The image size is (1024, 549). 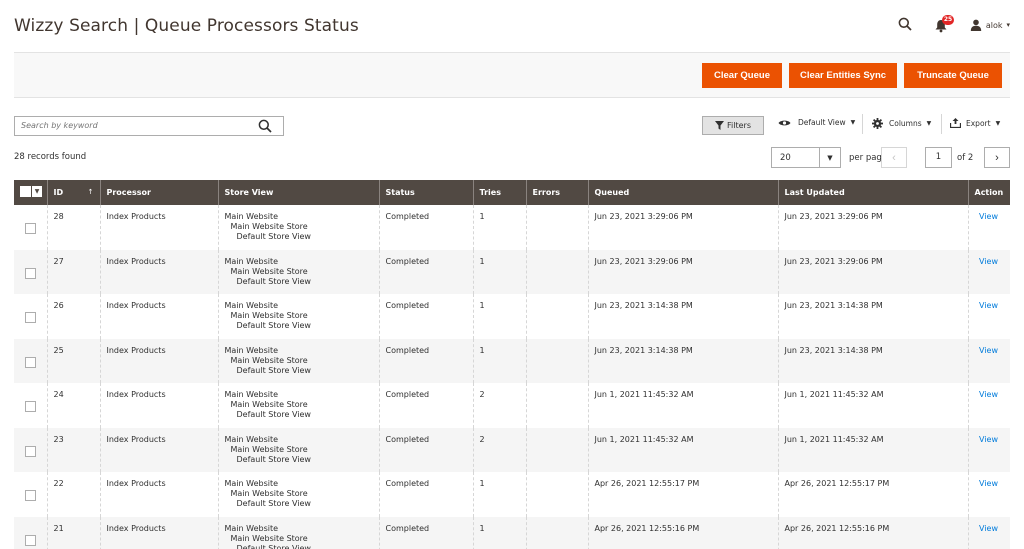 I want to click on export-dropdown: Export ▼, so click(x=975, y=123).